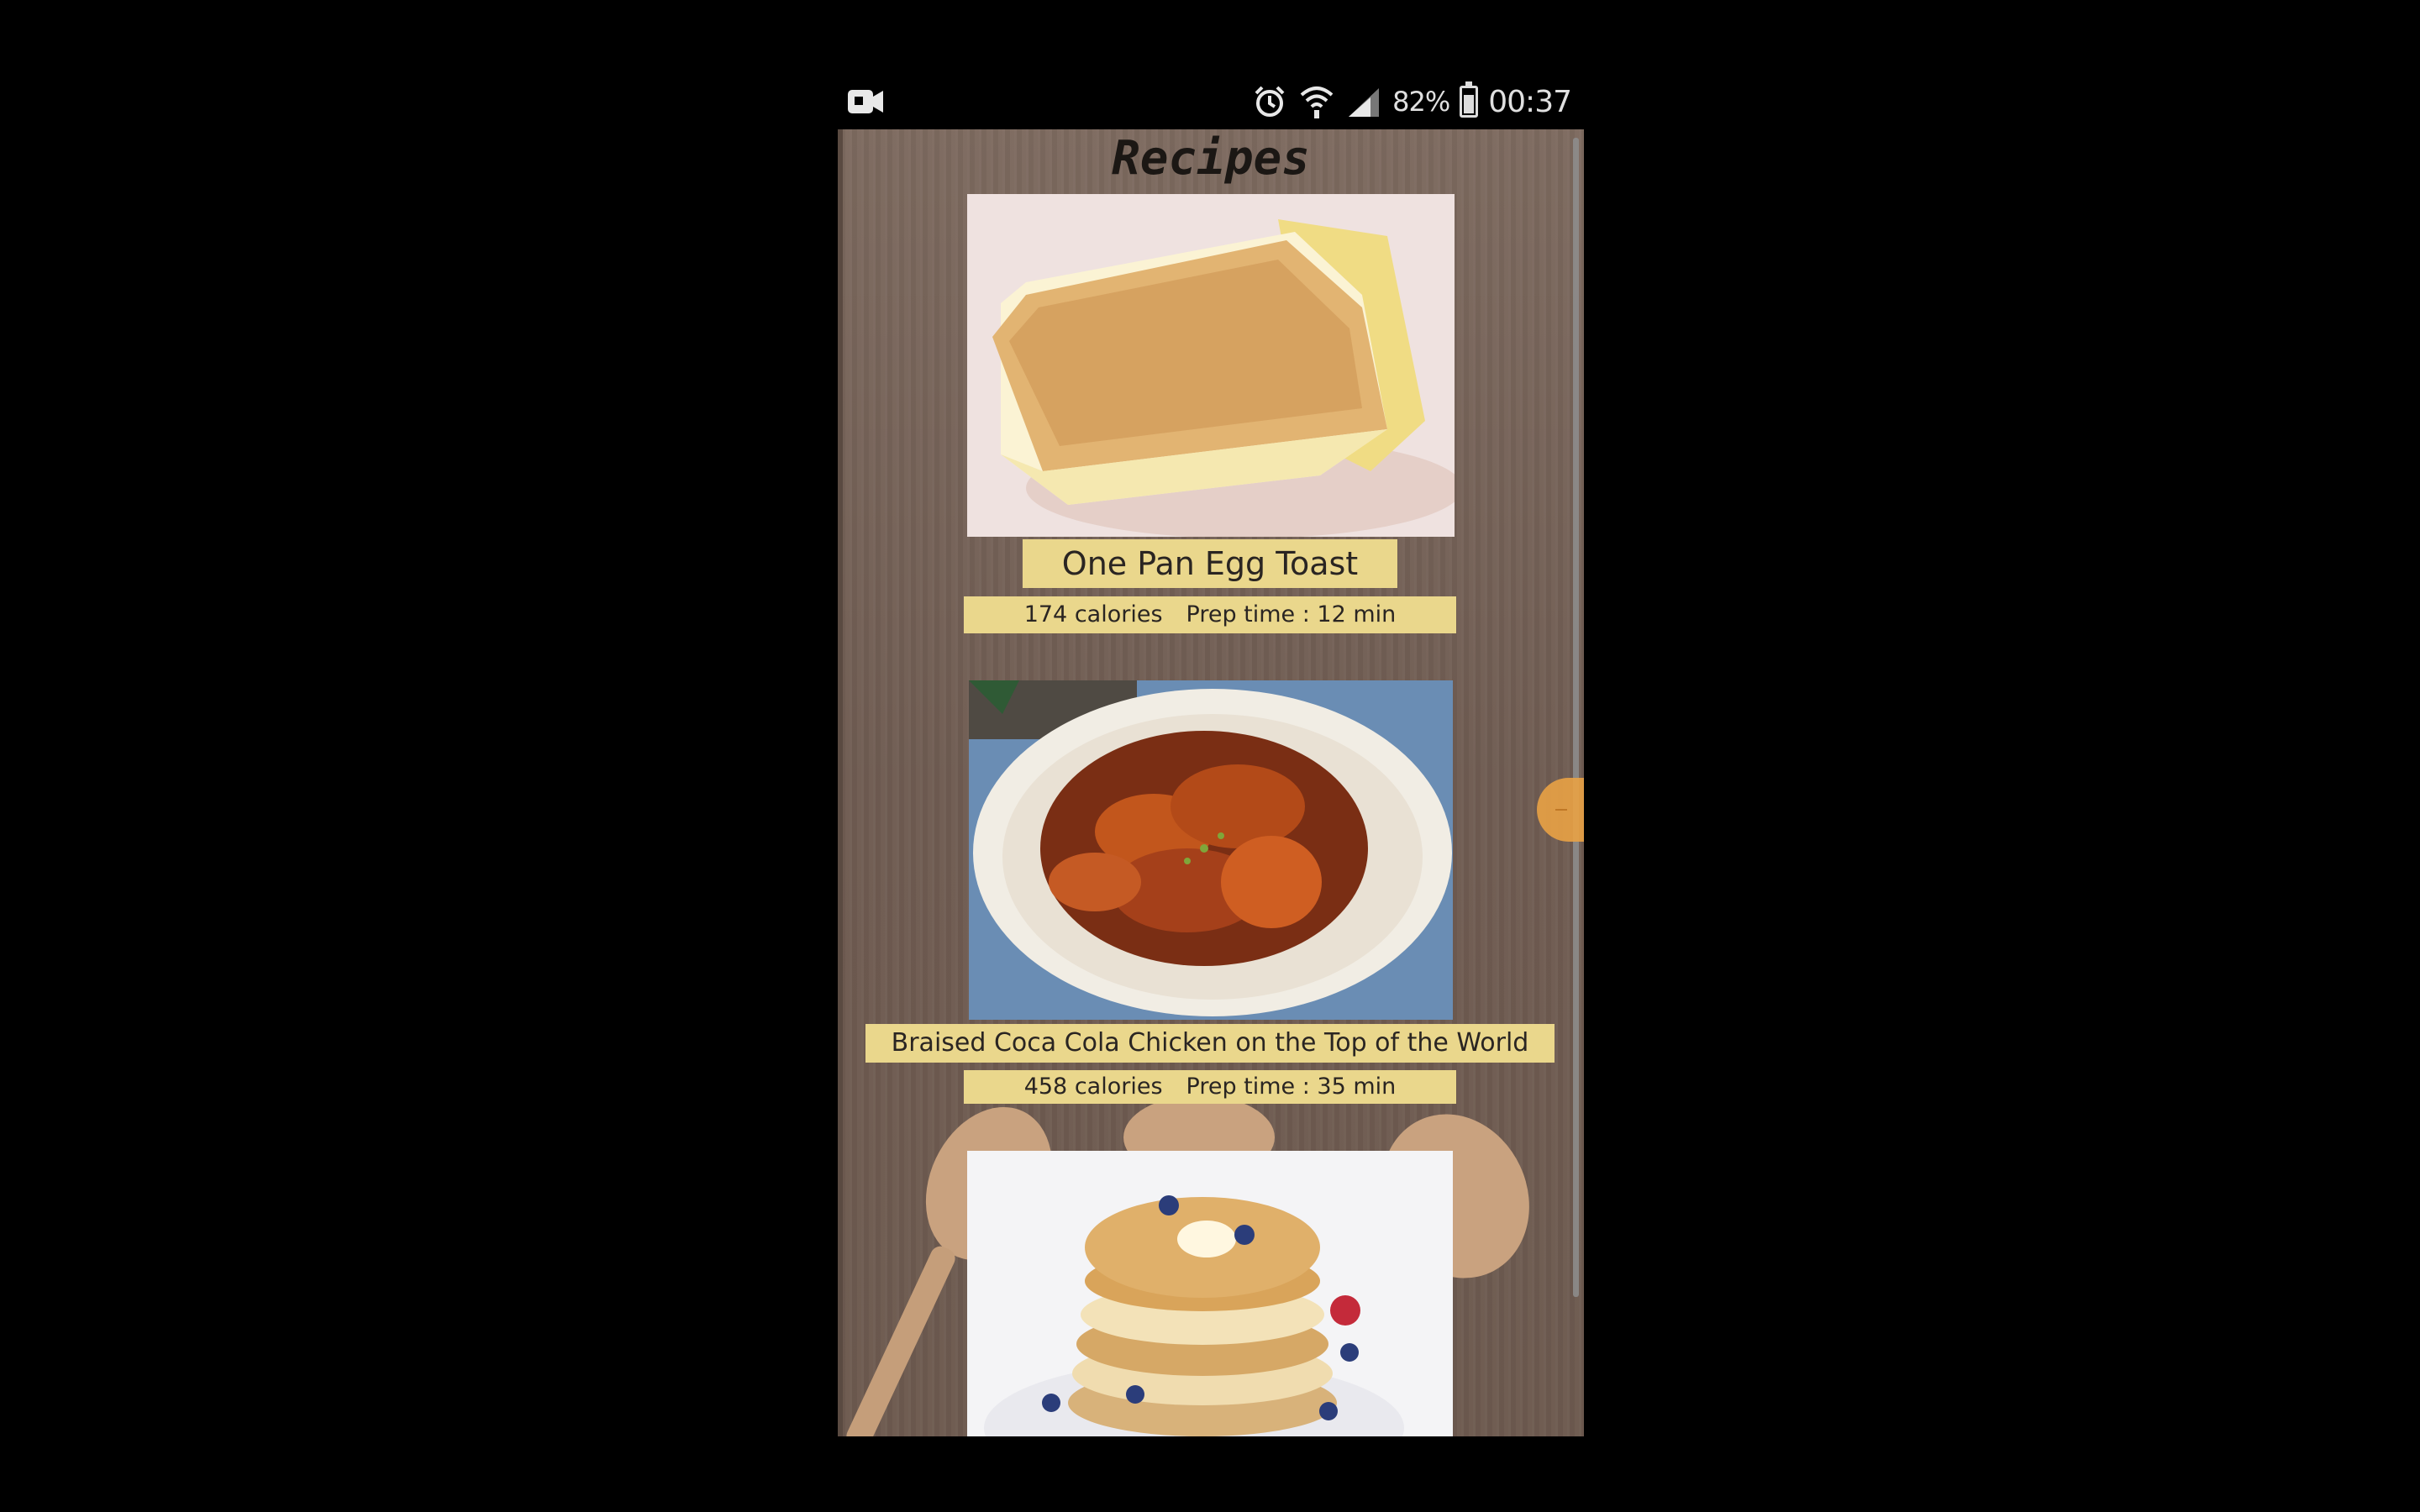 The width and height of the screenshot is (2420, 1512). What do you see at coordinates (1207, 101) in the screenshot?
I see `status-bar: 82% 00:37` at bounding box center [1207, 101].